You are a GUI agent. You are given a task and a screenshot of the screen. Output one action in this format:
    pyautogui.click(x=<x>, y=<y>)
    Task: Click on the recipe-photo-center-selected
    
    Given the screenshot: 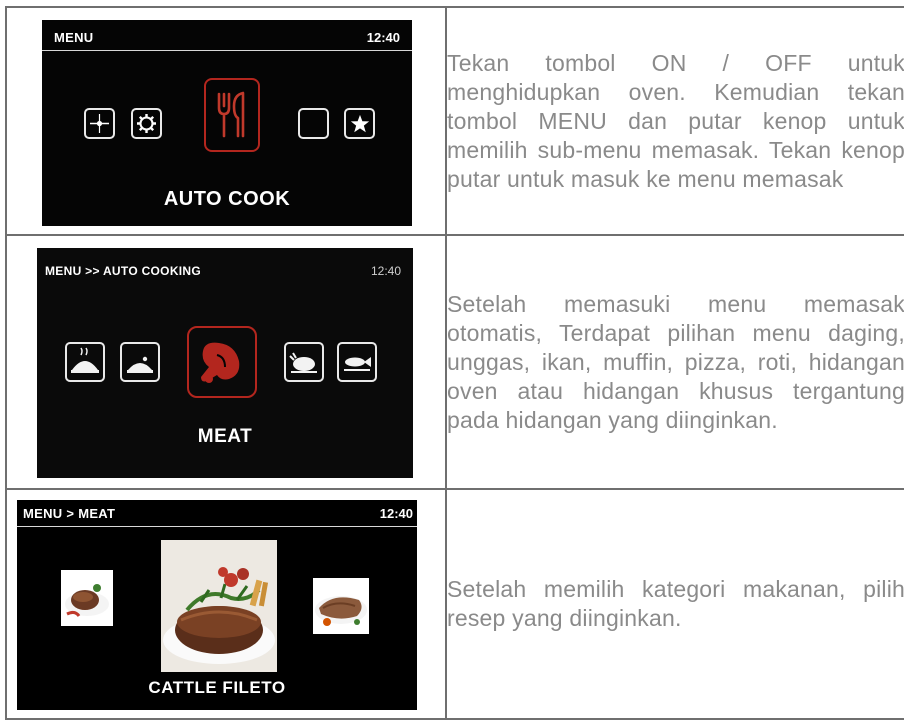 What is the action you would take?
    pyautogui.click(x=219, y=606)
    